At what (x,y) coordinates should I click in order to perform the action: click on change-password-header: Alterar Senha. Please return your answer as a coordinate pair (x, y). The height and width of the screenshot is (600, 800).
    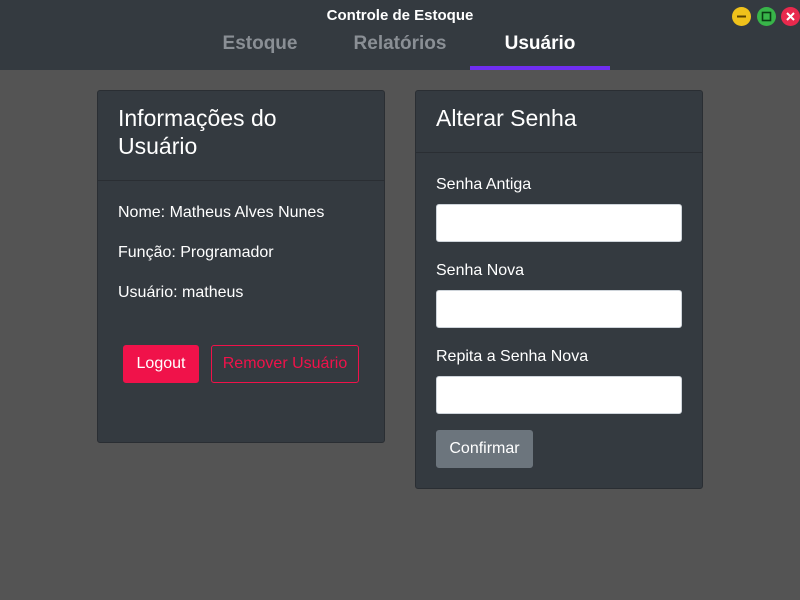
    Looking at the image, I should click on (559, 122).